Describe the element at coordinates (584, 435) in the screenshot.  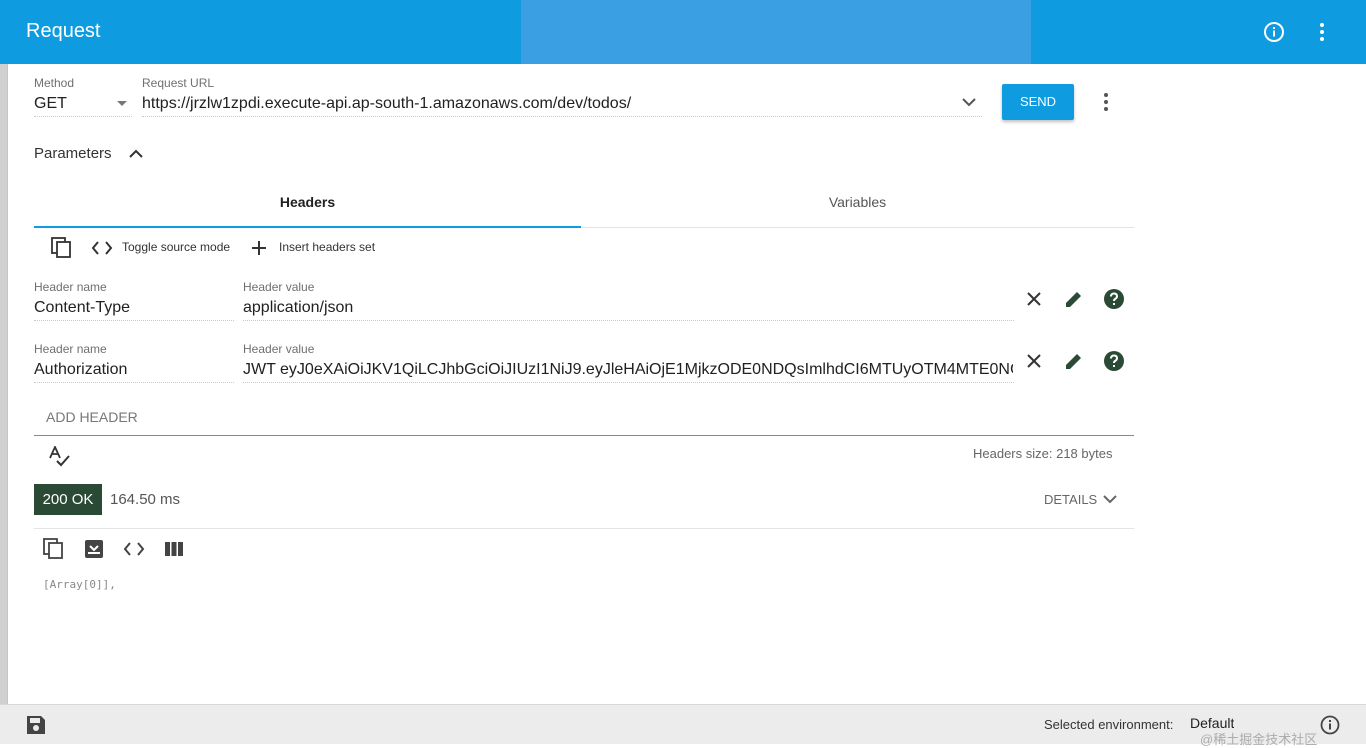
I see `add-header-divider` at that location.